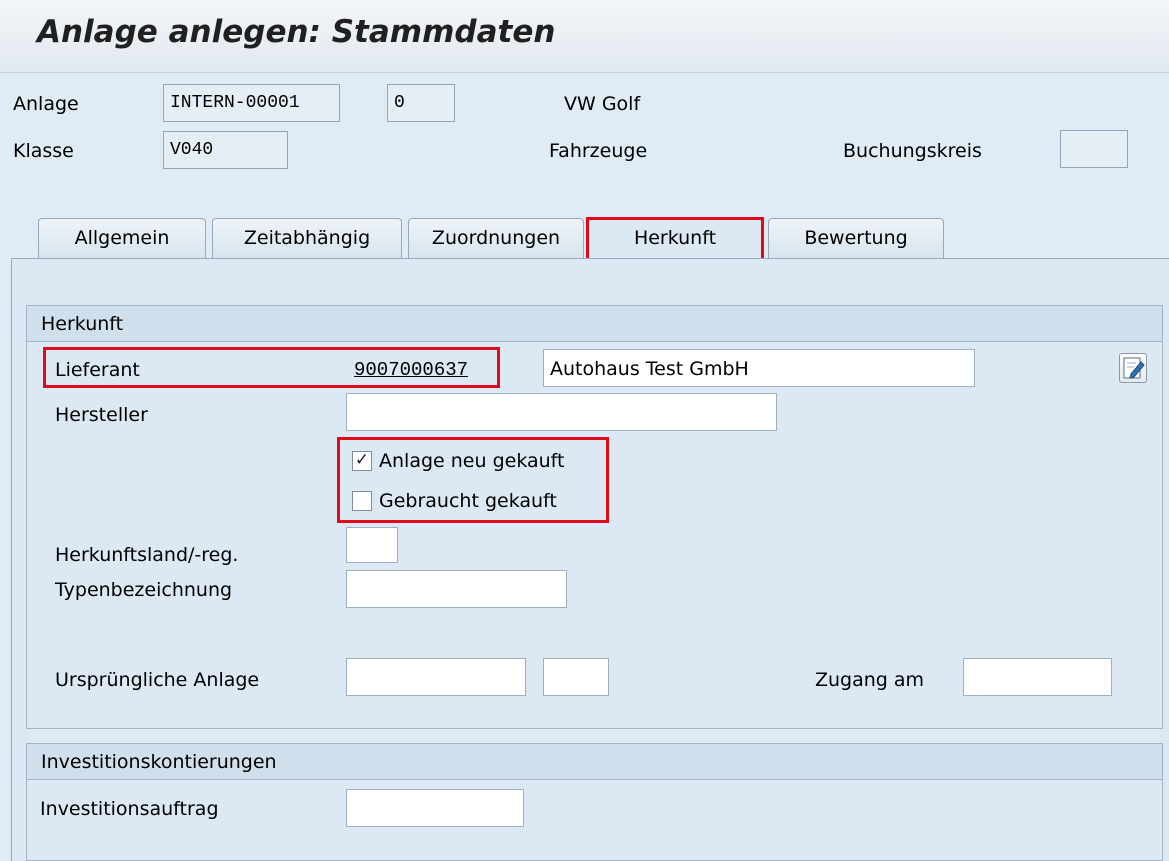  I want to click on anlage-subnumber-field: 0, so click(421, 103).